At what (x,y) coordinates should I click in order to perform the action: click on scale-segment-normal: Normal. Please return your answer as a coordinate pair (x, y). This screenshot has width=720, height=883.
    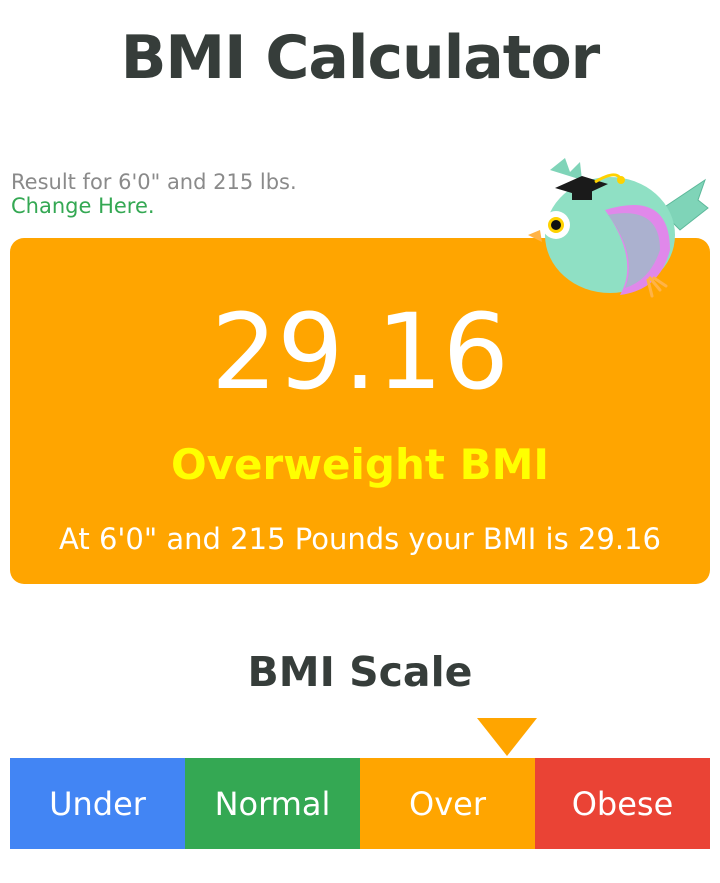
    Looking at the image, I should click on (272, 803).